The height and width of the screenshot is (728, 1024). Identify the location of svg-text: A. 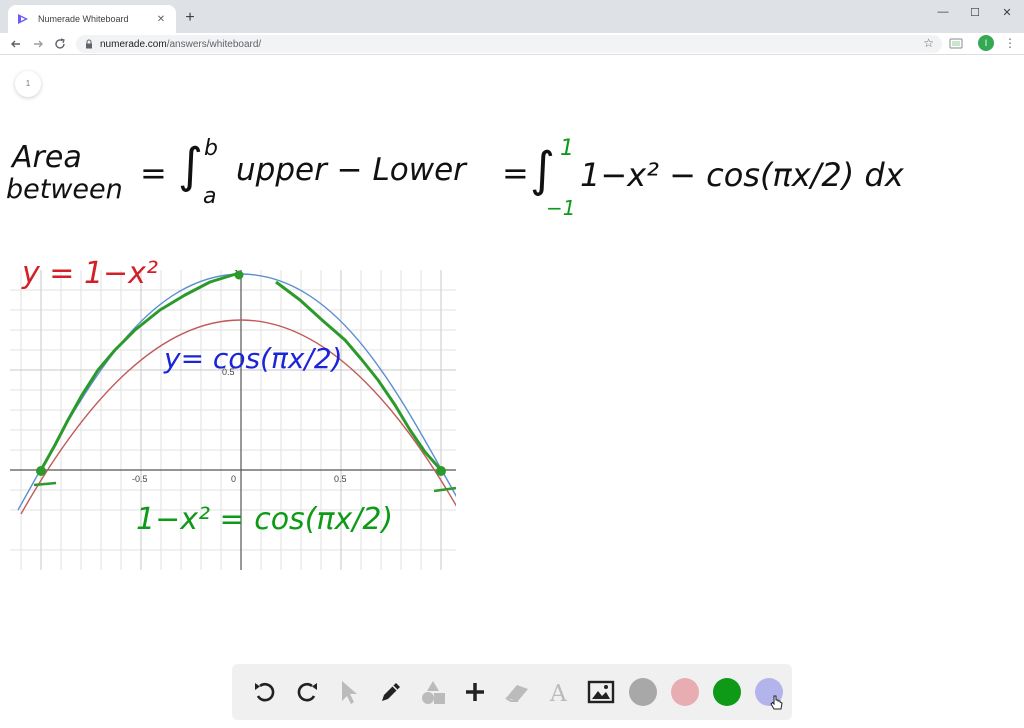
(558, 692).